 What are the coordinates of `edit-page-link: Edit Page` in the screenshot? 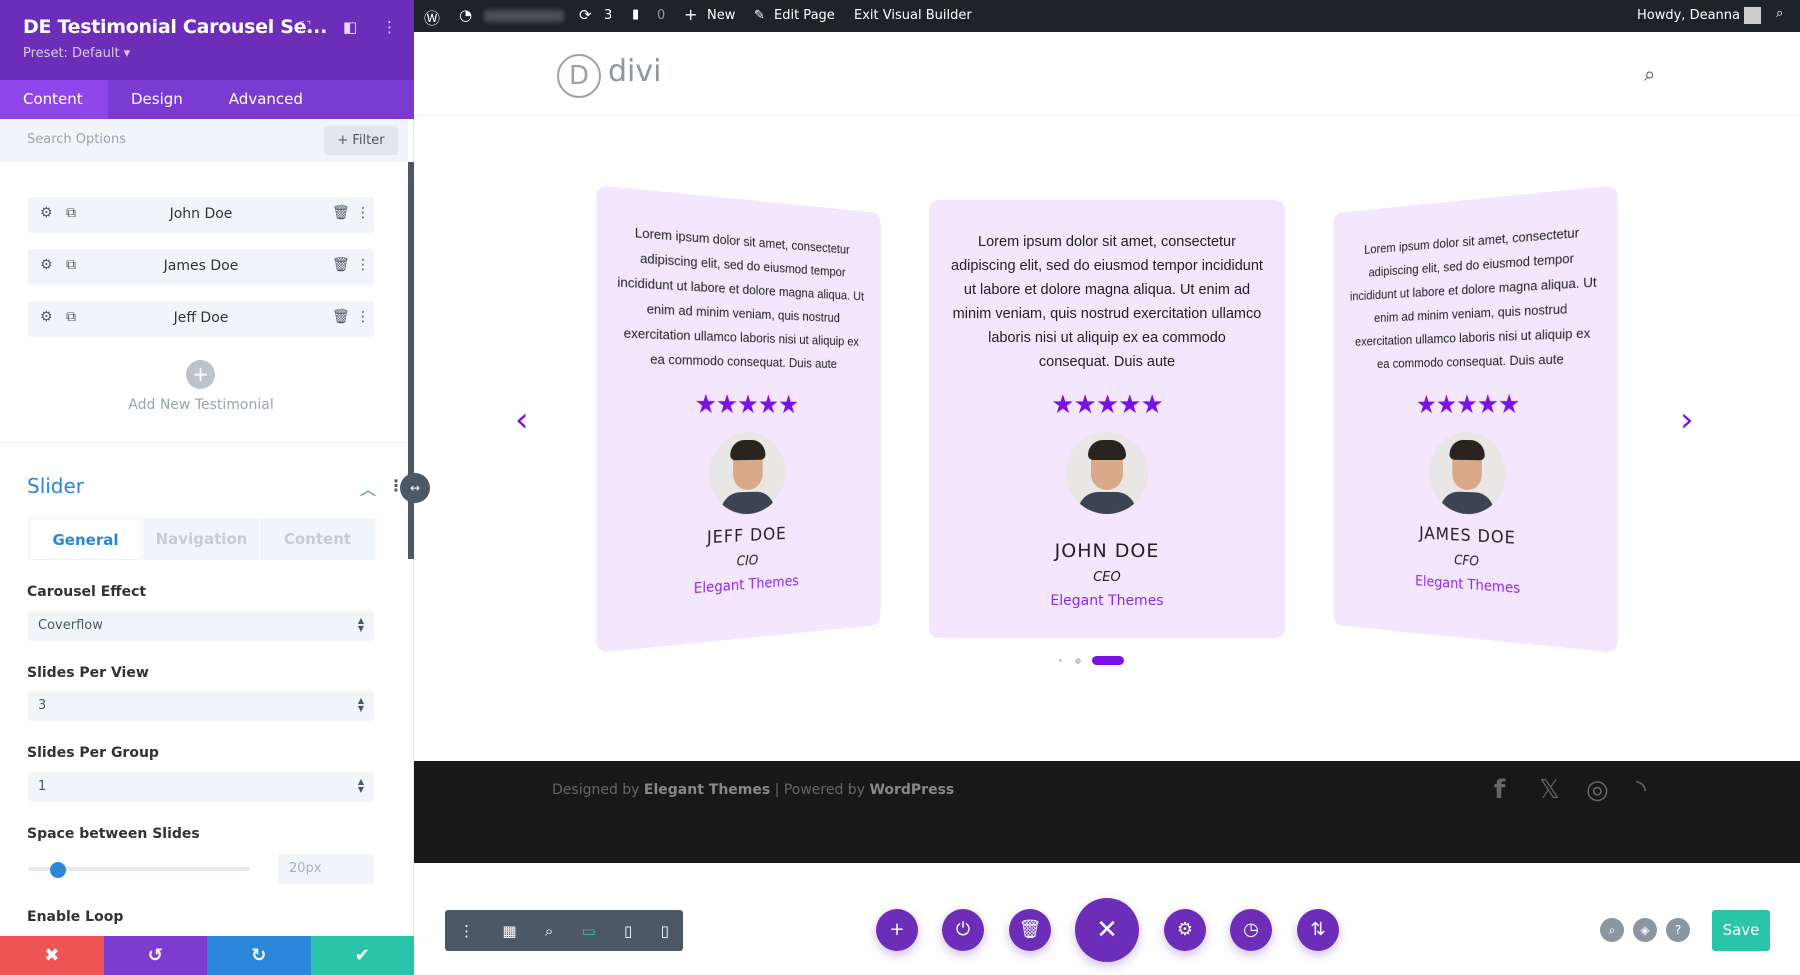 It's located at (804, 15).